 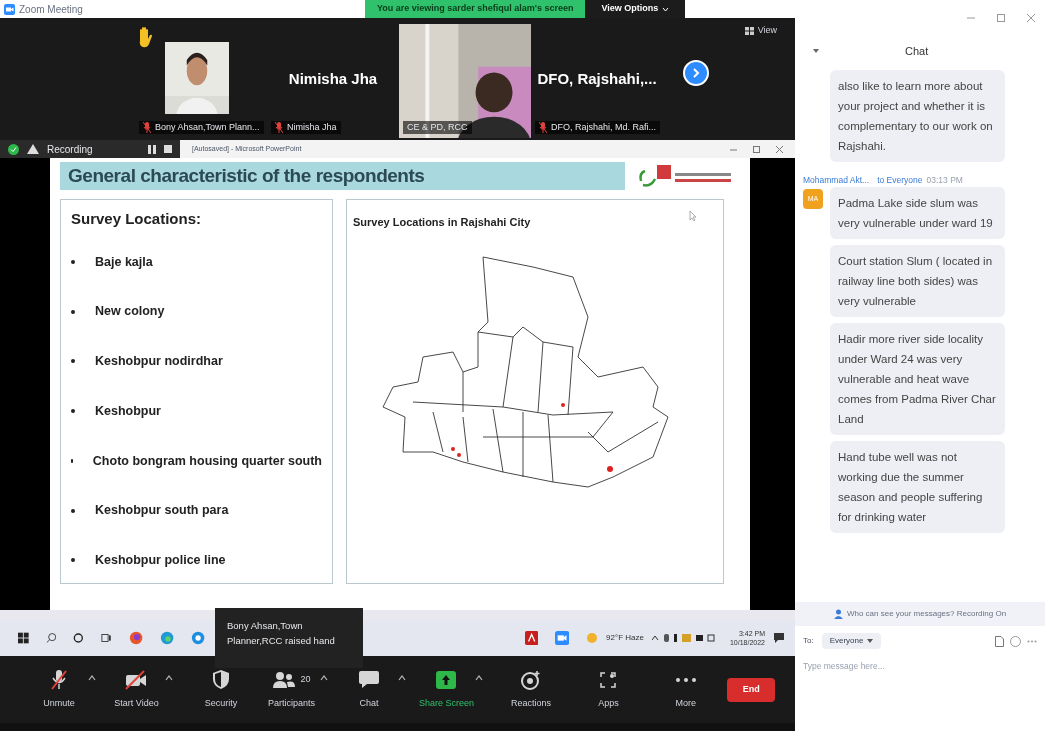 What do you see at coordinates (51, 638) in the screenshot?
I see `search-icon` at bounding box center [51, 638].